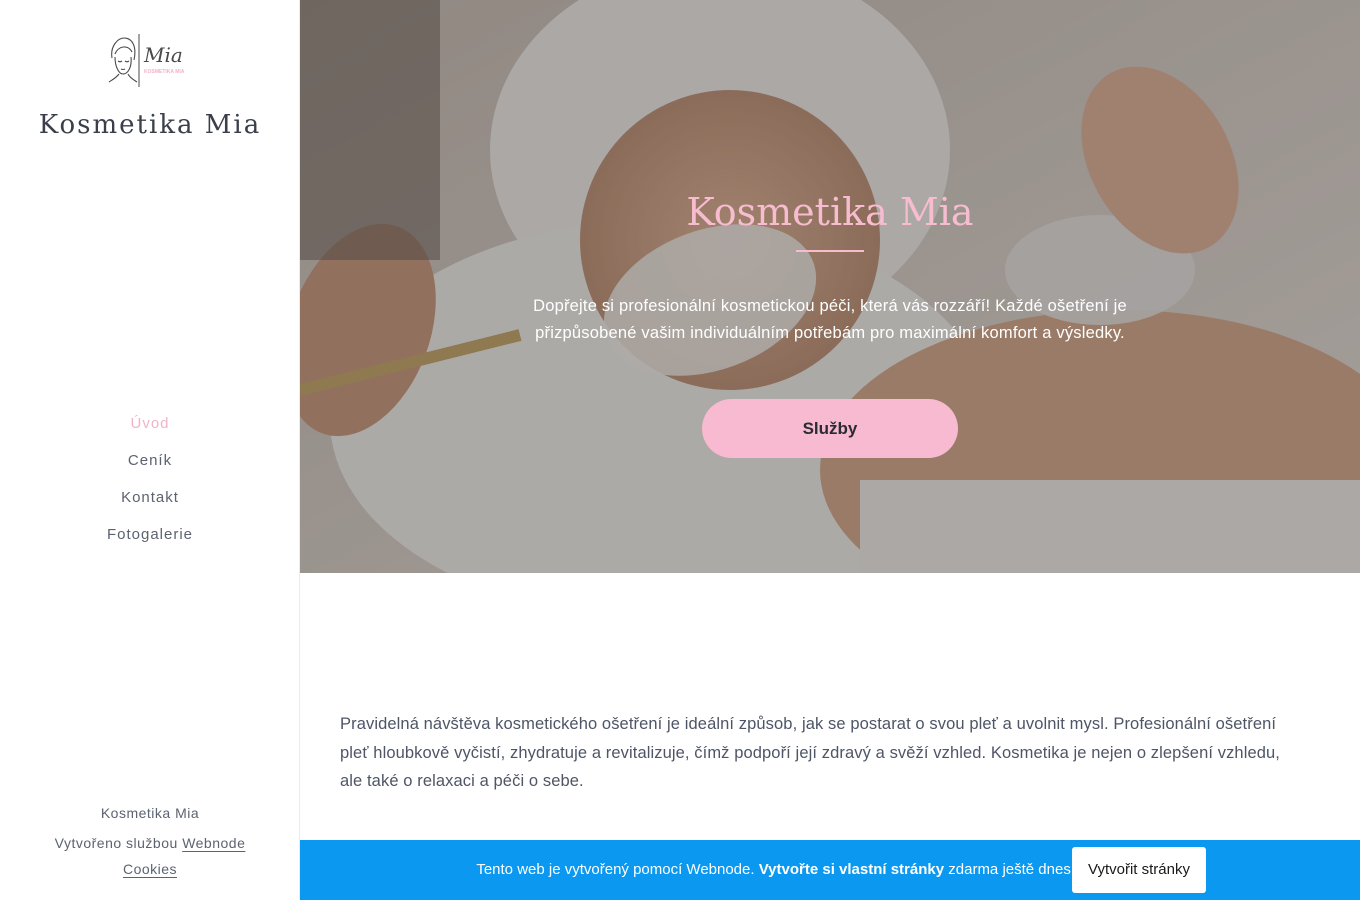  What do you see at coordinates (150, 813) in the screenshot?
I see `footer-site-name: Kosmetika Mia` at bounding box center [150, 813].